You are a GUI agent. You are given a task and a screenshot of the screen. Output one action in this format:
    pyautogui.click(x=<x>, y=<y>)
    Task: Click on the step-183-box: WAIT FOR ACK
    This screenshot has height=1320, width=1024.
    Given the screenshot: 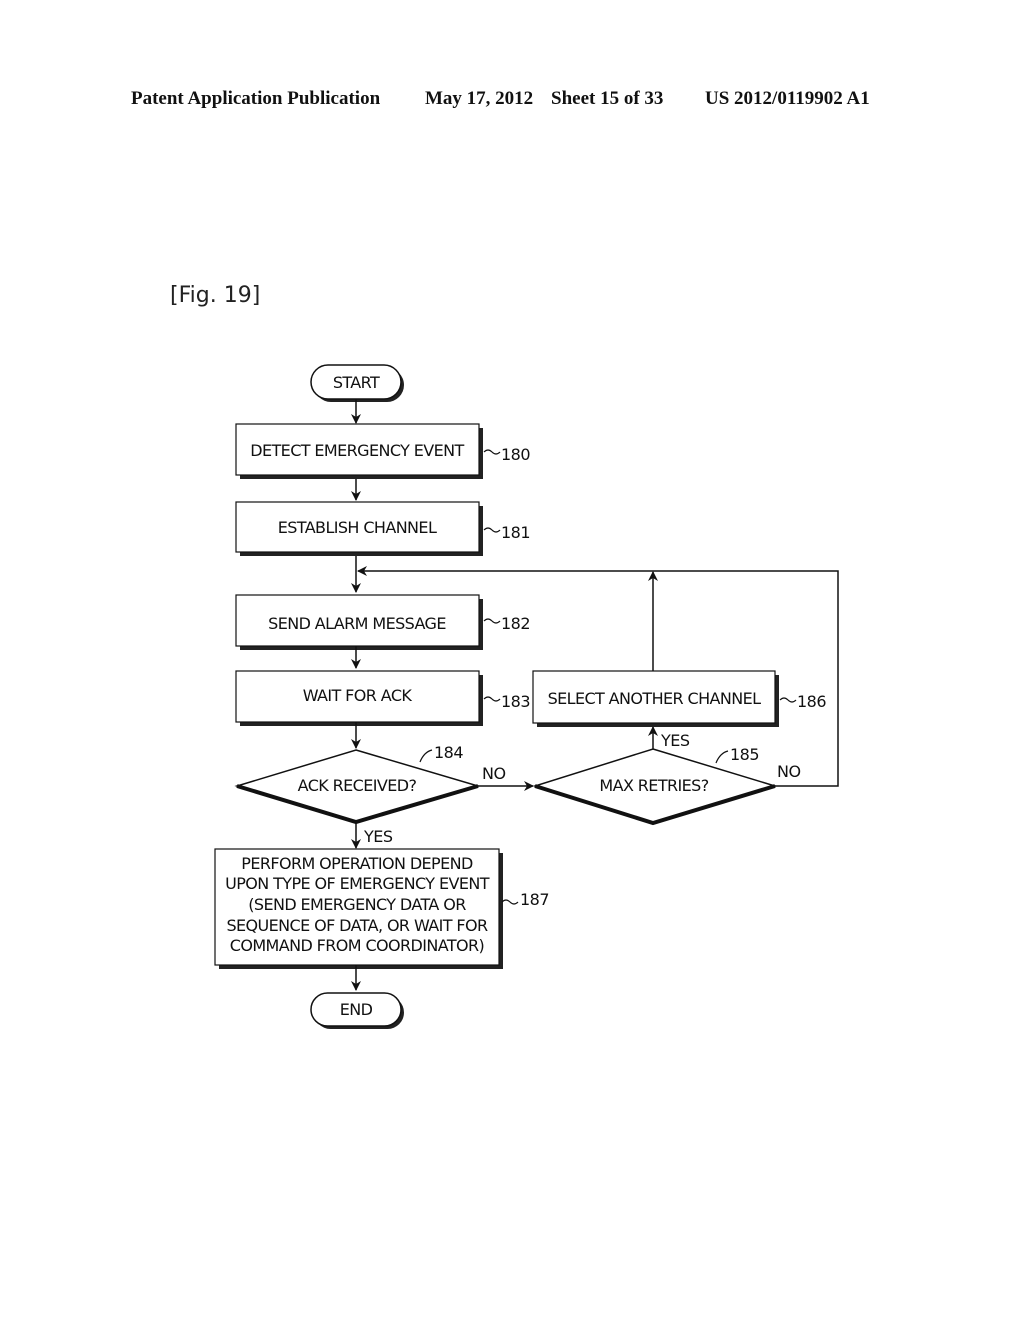 What is the action you would take?
    pyautogui.click(x=359, y=698)
    